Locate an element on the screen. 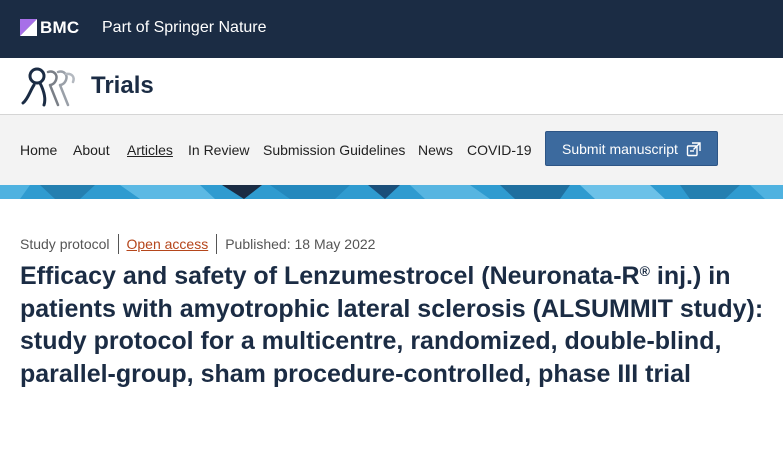  decorative-banner is located at coordinates (391, 192).